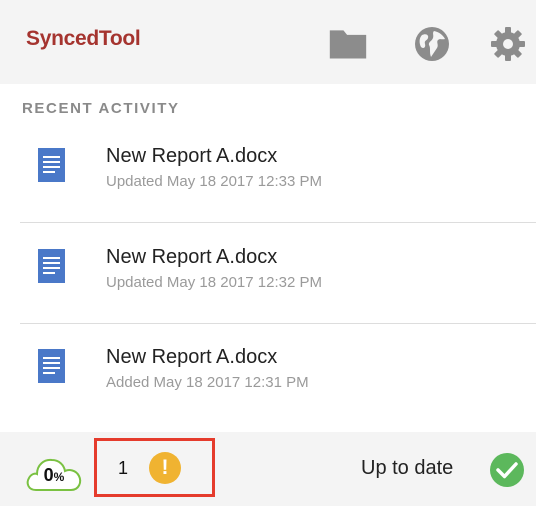  I want to click on file-activity-time: Updated May 18 2017 12:32 PM, so click(214, 282).